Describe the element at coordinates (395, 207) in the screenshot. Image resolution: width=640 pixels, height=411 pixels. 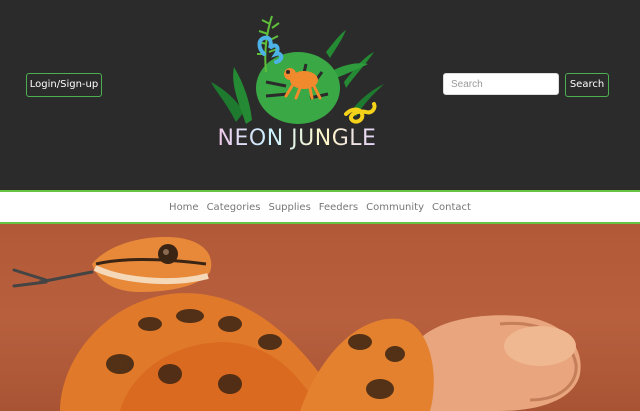
I see `nav-item-community: Community` at that location.